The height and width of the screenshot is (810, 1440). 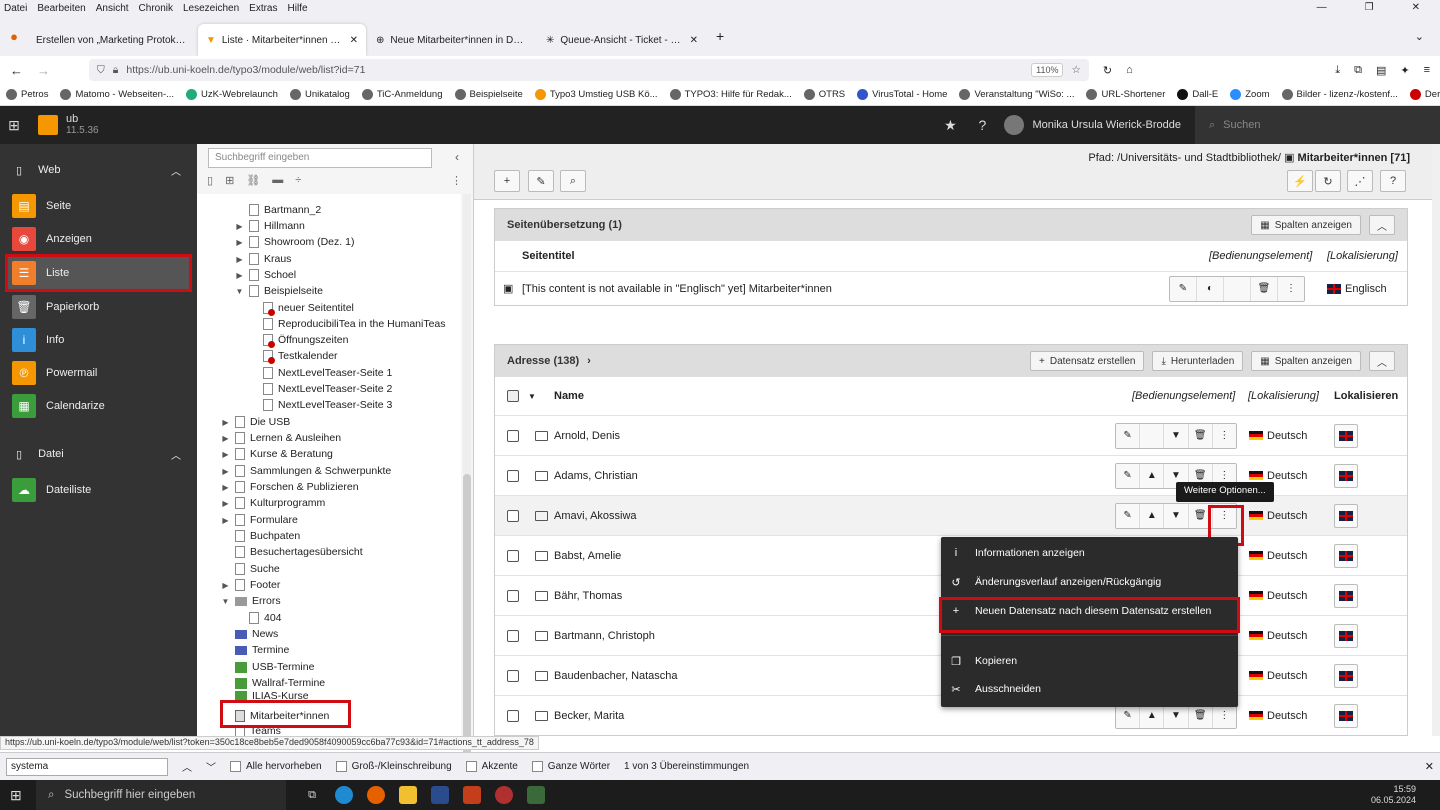 What do you see at coordinates (1427, 70) in the screenshot?
I see `app-menu-icon: ≡` at bounding box center [1427, 70].